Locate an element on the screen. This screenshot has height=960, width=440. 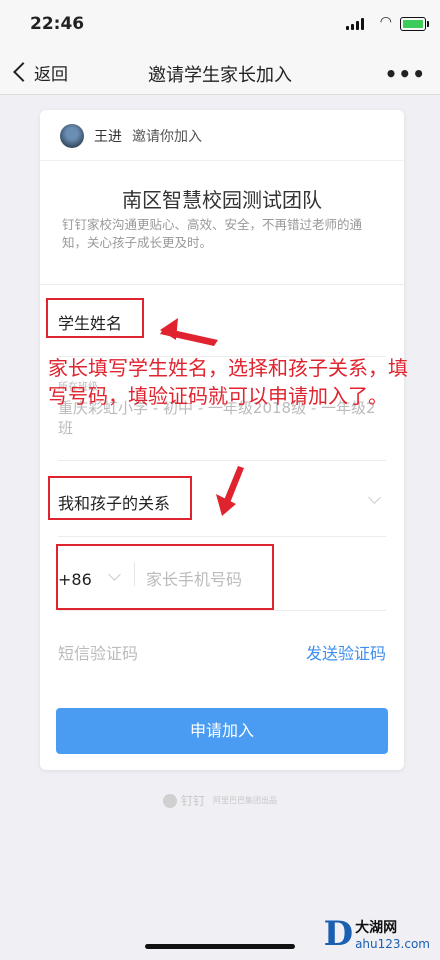
home-indicator is located at coordinates (220, 946).